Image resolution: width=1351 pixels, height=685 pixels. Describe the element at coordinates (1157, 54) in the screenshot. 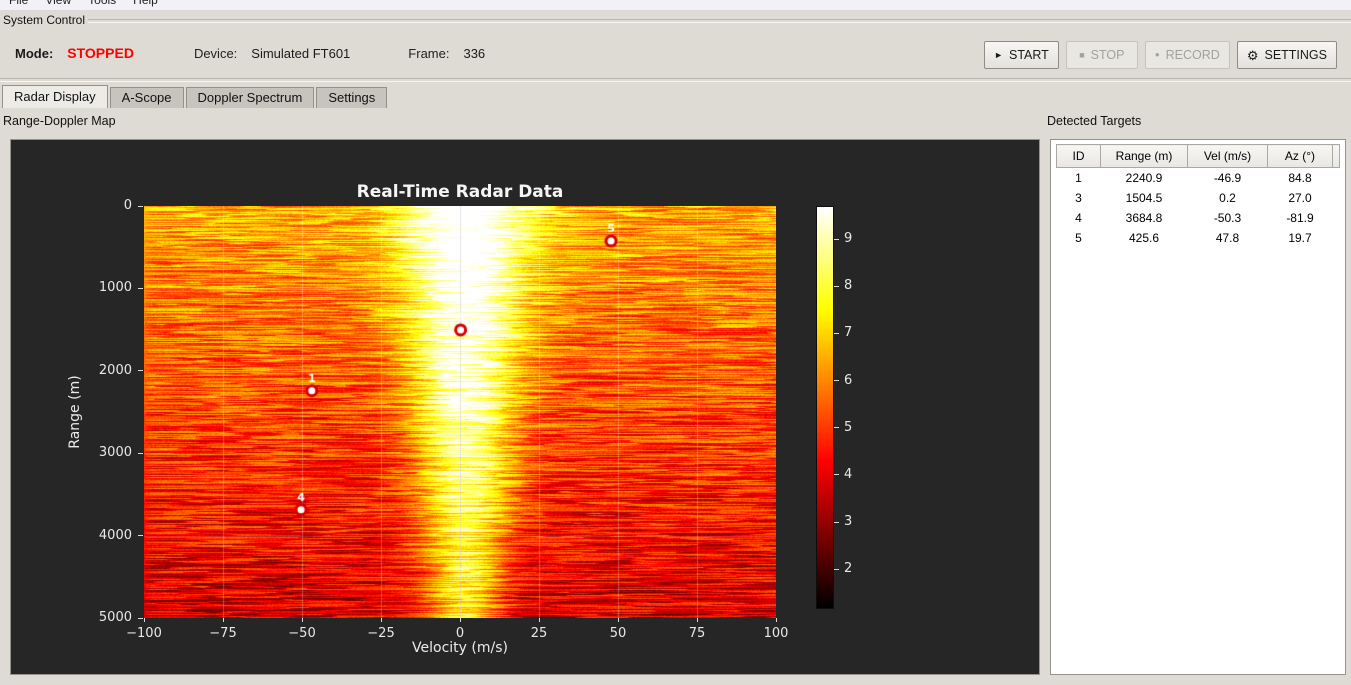

I see `record-icon: ●` at that location.